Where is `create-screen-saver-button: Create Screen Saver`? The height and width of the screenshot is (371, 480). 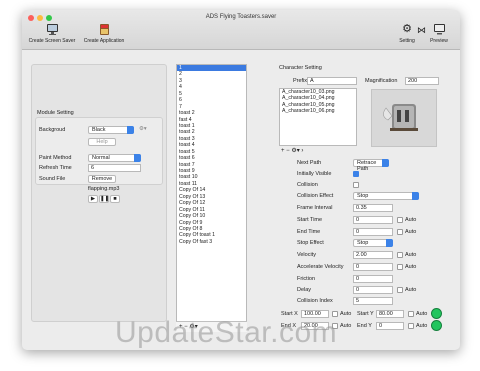 create-screen-saver-button: Create Screen Saver is located at coordinates (52, 33).